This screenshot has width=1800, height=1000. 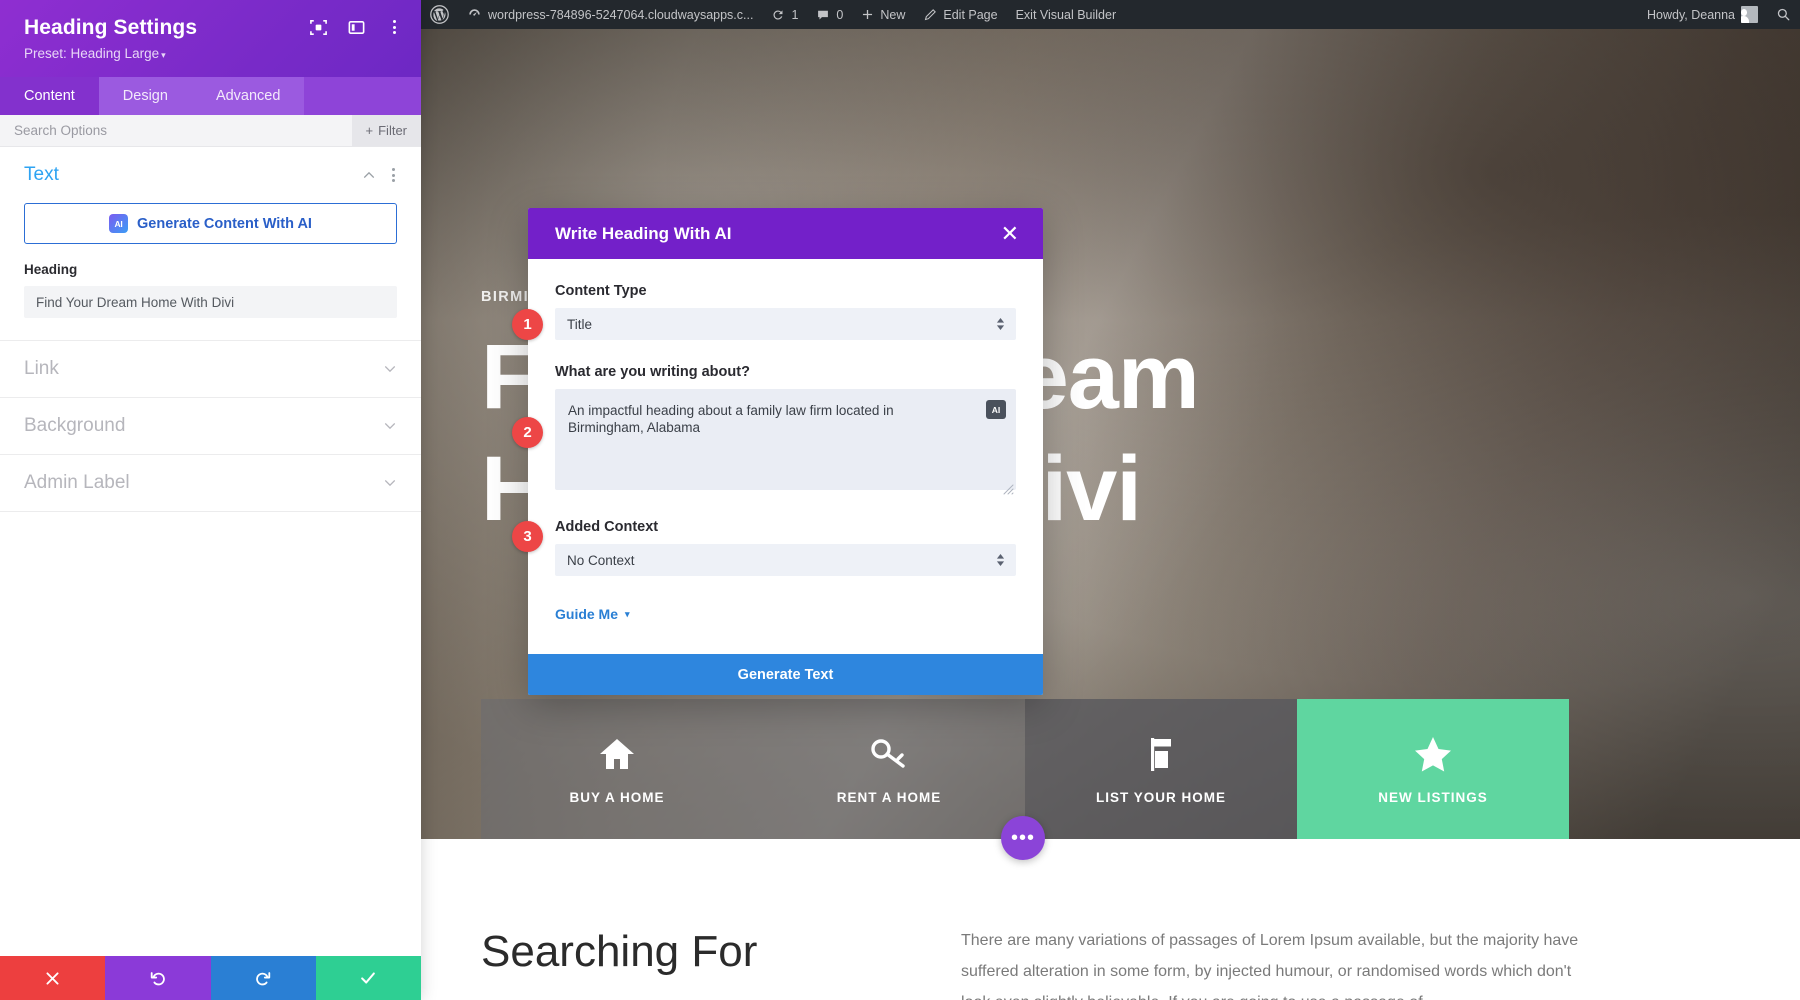 I want to click on group-admin-label-controls, so click(x=390, y=483).